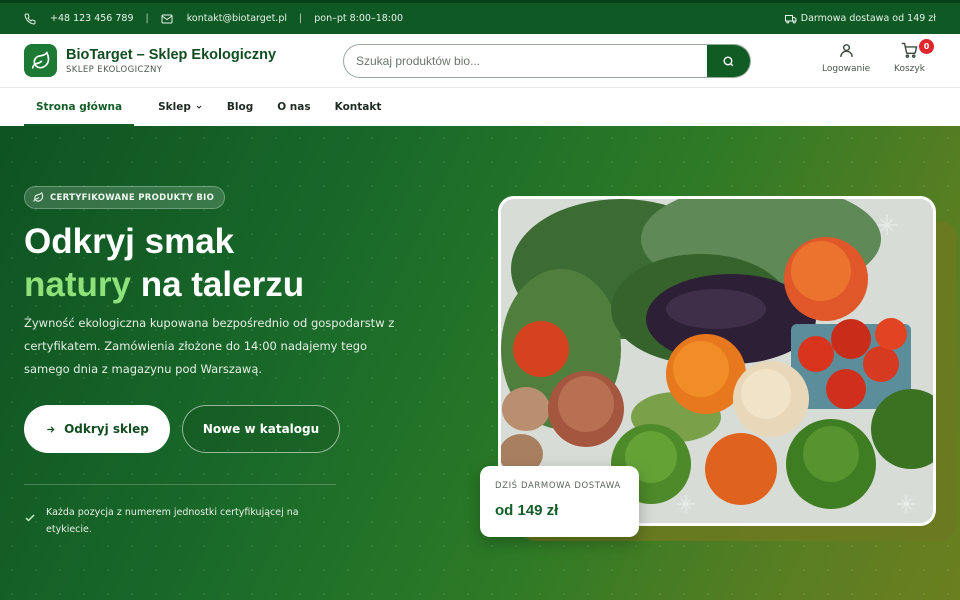 This screenshot has height=600, width=960. I want to click on nav-item-contact: Kontakt, so click(358, 107).